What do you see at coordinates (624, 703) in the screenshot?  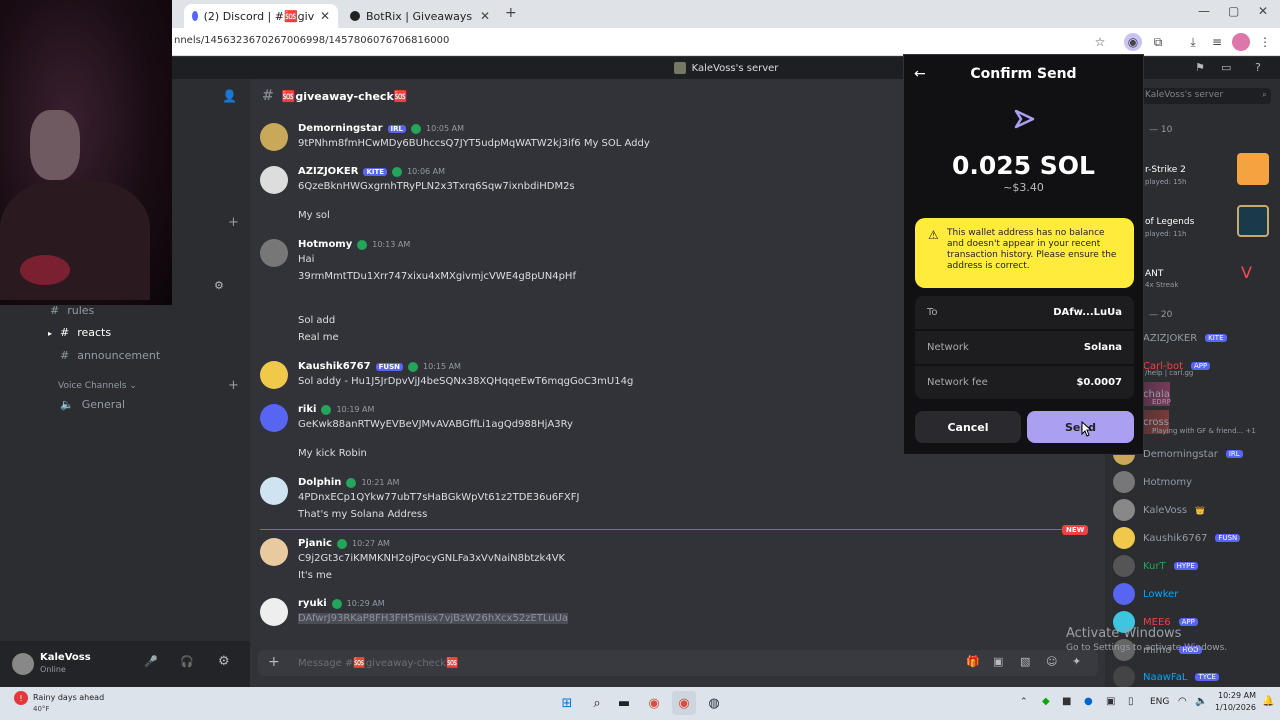 I see `file-explorer-icon: ▬` at bounding box center [624, 703].